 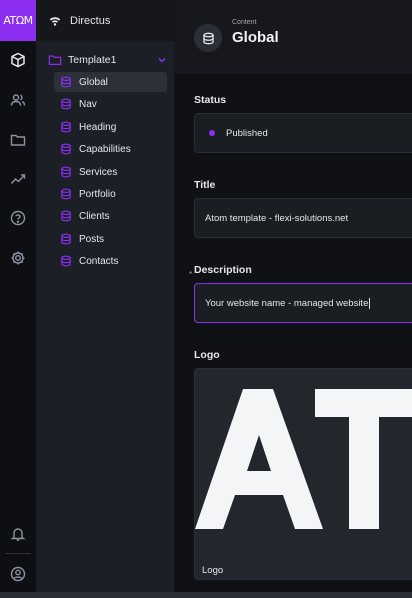 What do you see at coordinates (88, 104) in the screenshot?
I see `nav-item-label: Nav` at bounding box center [88, 104].